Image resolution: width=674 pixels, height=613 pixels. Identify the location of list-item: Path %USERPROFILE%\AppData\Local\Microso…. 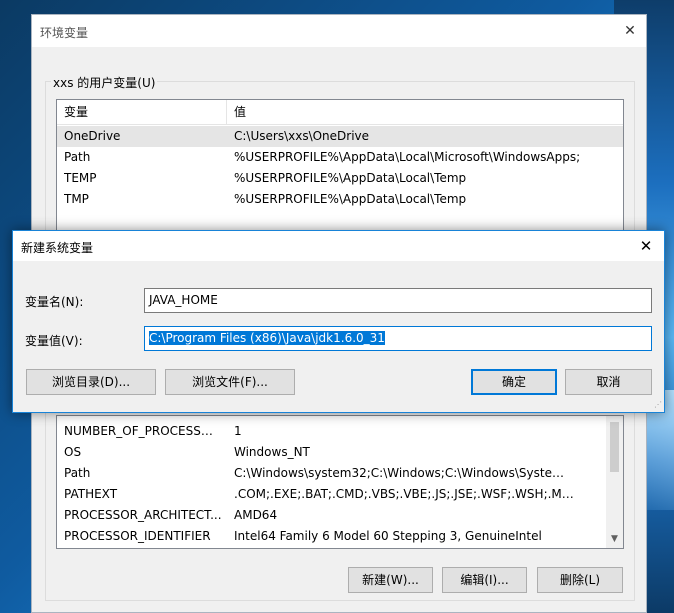
(340, 157).